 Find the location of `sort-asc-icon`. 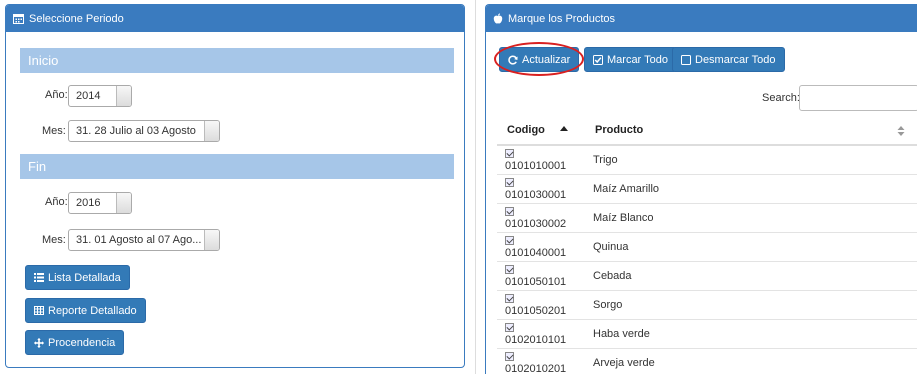

sort-asc-icon is located at coordinates (563, 128).